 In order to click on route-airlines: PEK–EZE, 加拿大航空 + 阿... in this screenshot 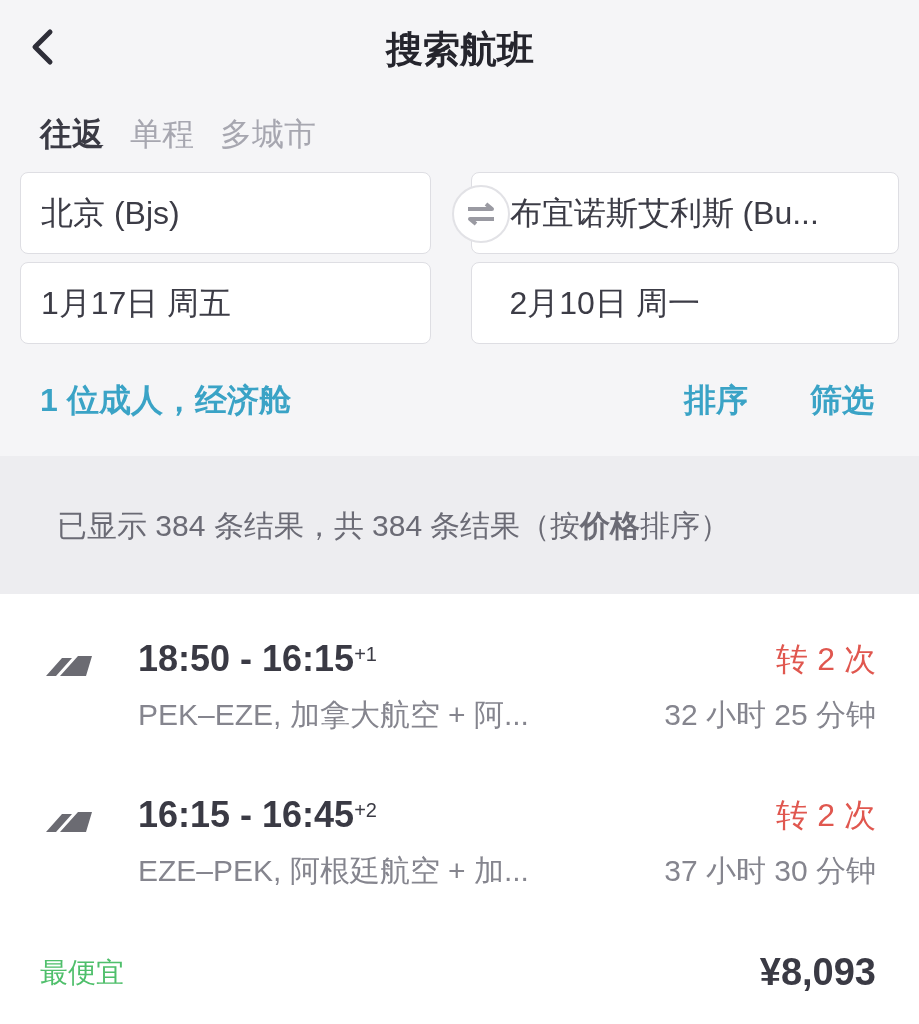, I will do `click(333, 715)`.